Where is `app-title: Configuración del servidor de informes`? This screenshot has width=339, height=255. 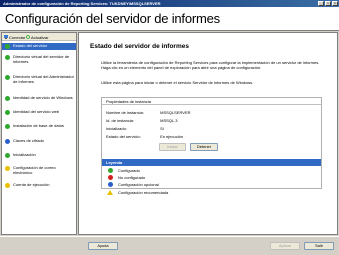 app-title: Configuración del servidor de informes is located at coordinates (112, 18).